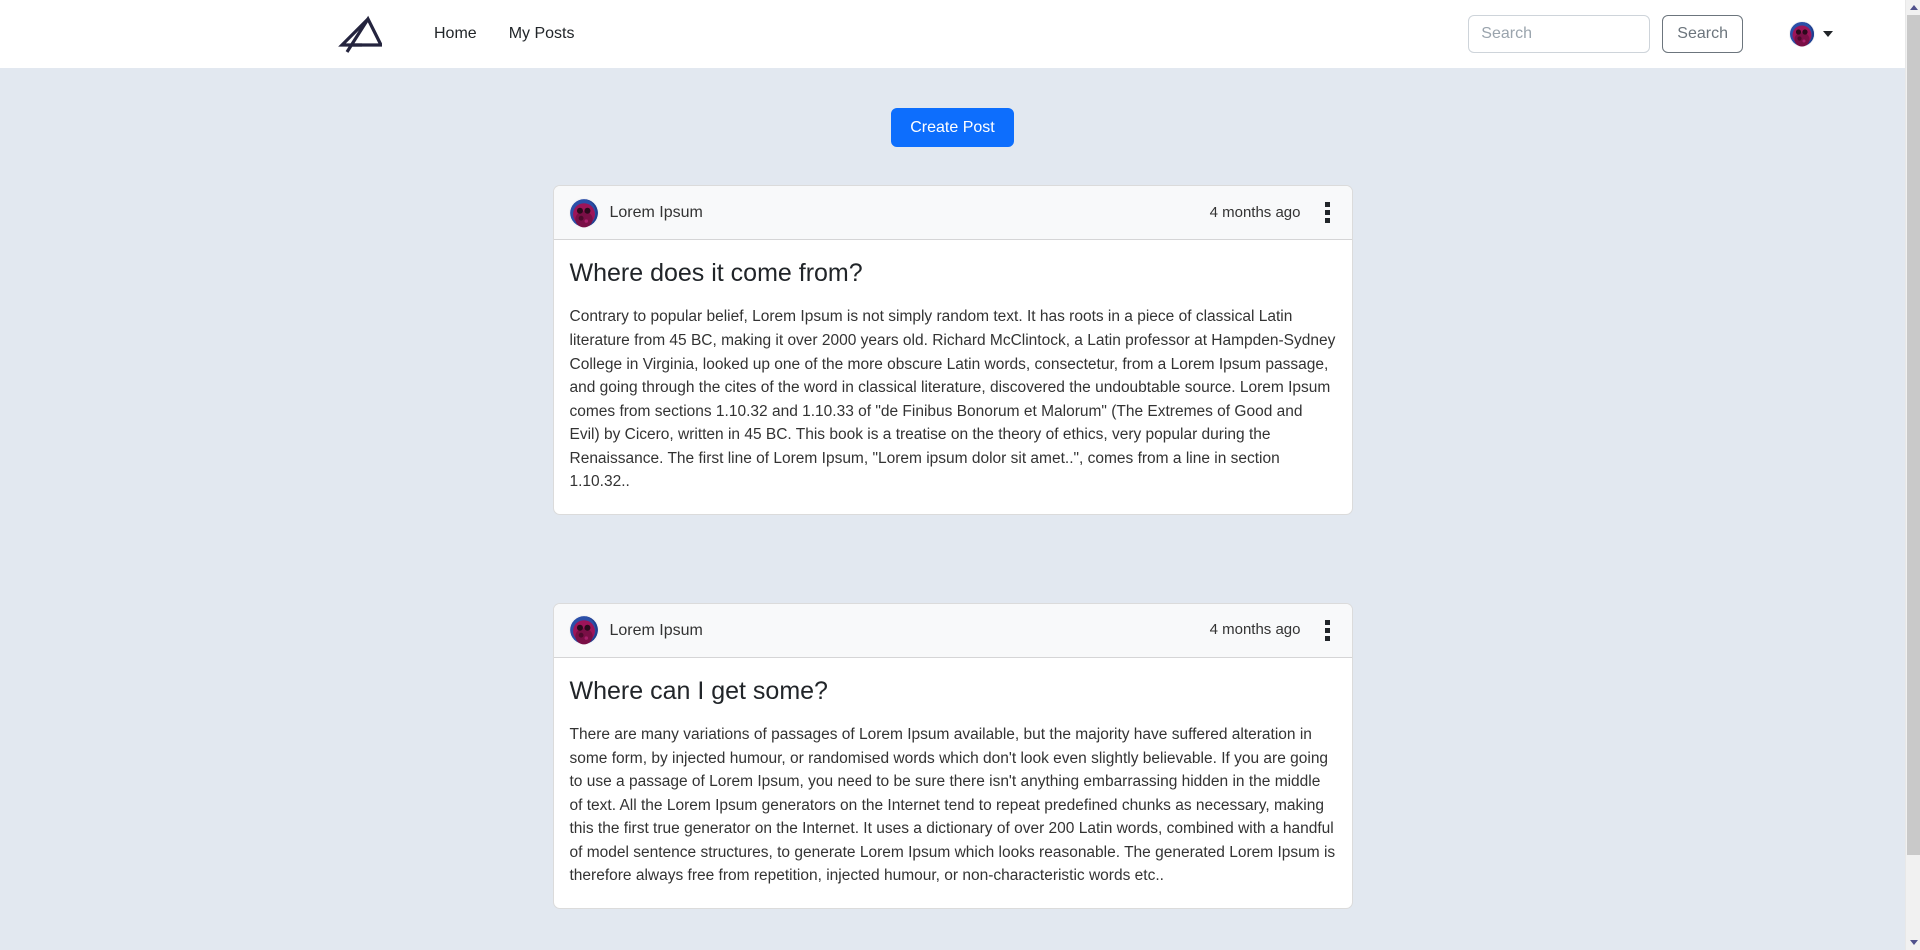 The height and width of the screenshot is (950, 1920). What do you see at coordinates (1828, 34) in the screenshot?
I see `caret-down-icon` at bounding box center [1828, 34].